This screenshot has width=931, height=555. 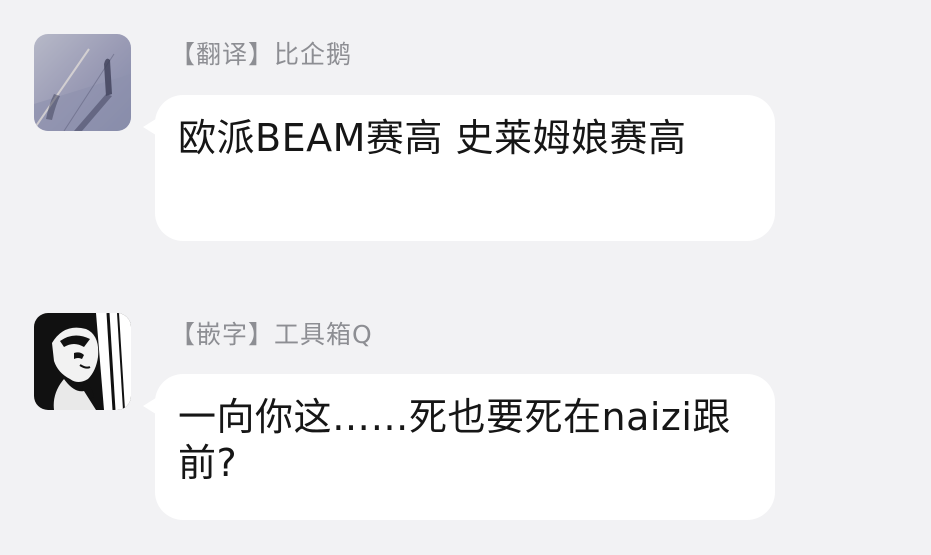 I want to click on message-text: 一向你这……死也要死在naizi跟前?, so click(x=454, y=440).